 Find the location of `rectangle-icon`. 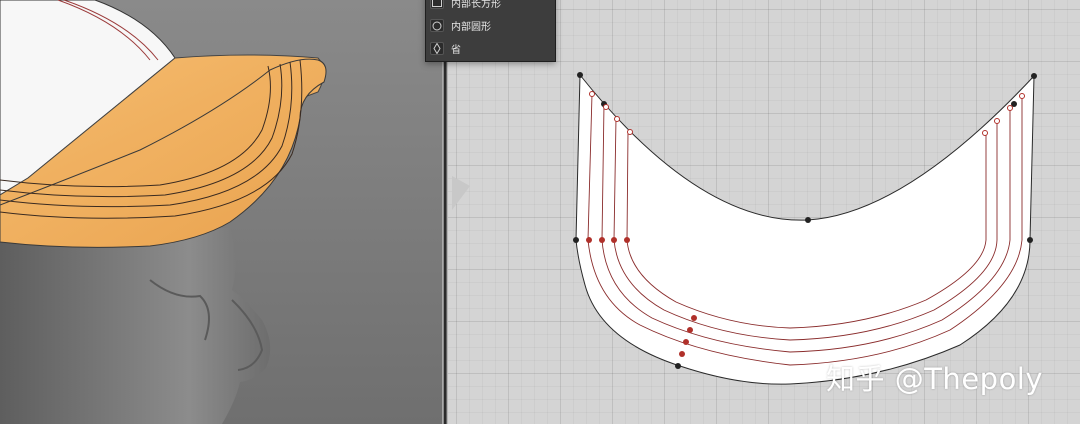

rectangle-icon is located at coordinates (437, 4).